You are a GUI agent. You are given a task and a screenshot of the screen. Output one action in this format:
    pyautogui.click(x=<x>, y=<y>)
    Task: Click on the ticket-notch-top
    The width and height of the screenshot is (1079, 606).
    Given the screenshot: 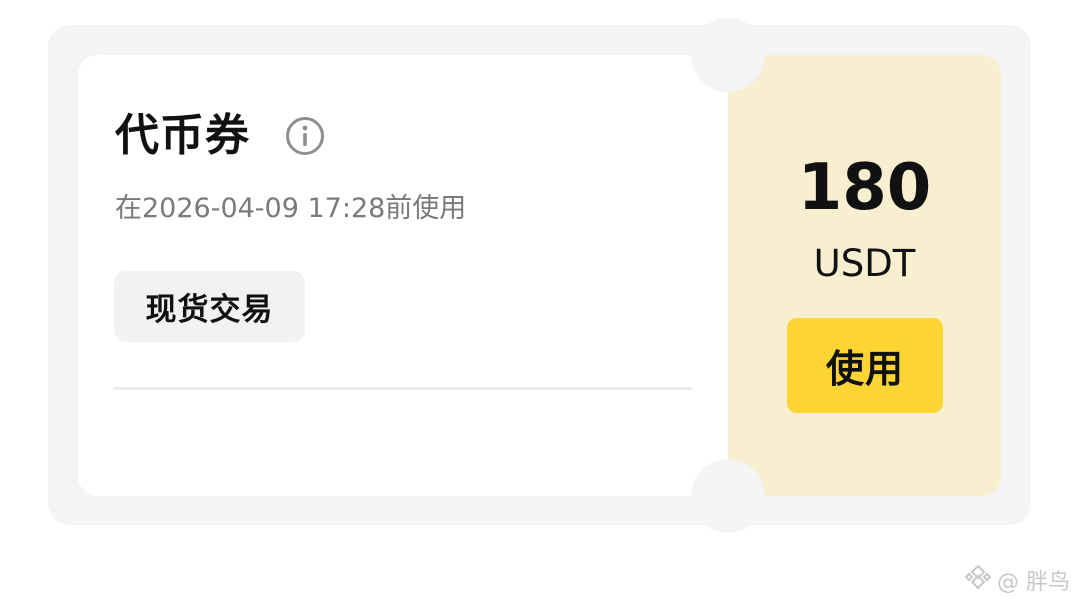 What is the action you would take?
    pyautogui.click(x=728, y=55)
    